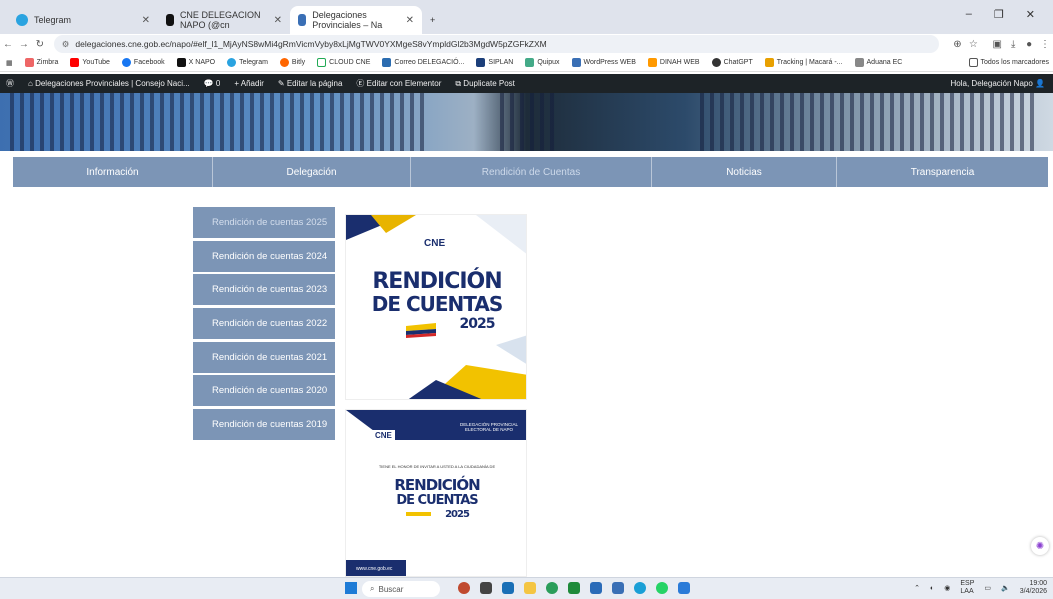  Describe the element at coordinates (24, 44) in the screenshot. I see `forward-icon: →` at that location.